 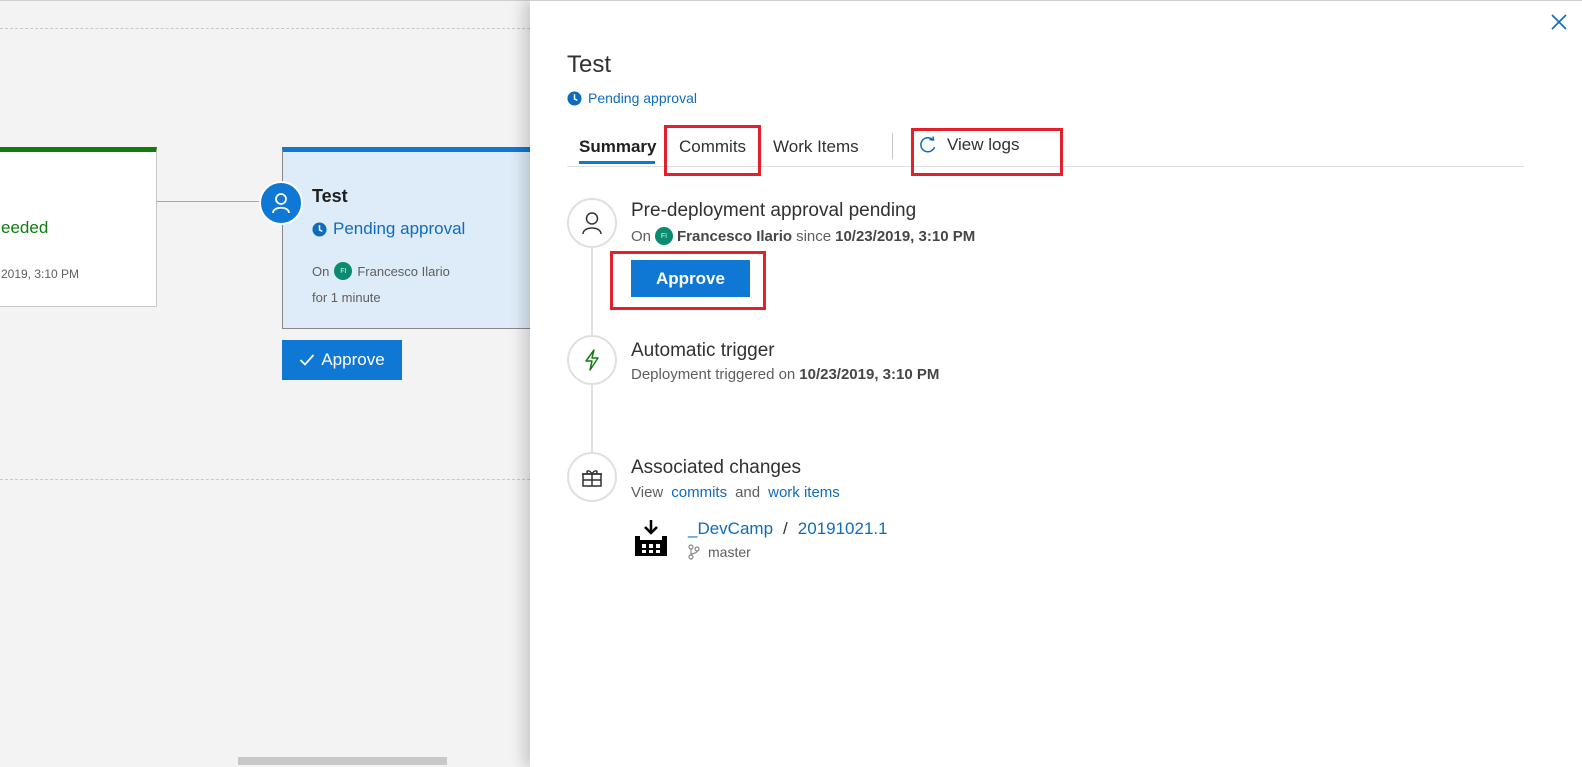 What do you see at coordinates (694, 552) in the screenshot?
I see `branch-icon` at bounding box center [694, 552].